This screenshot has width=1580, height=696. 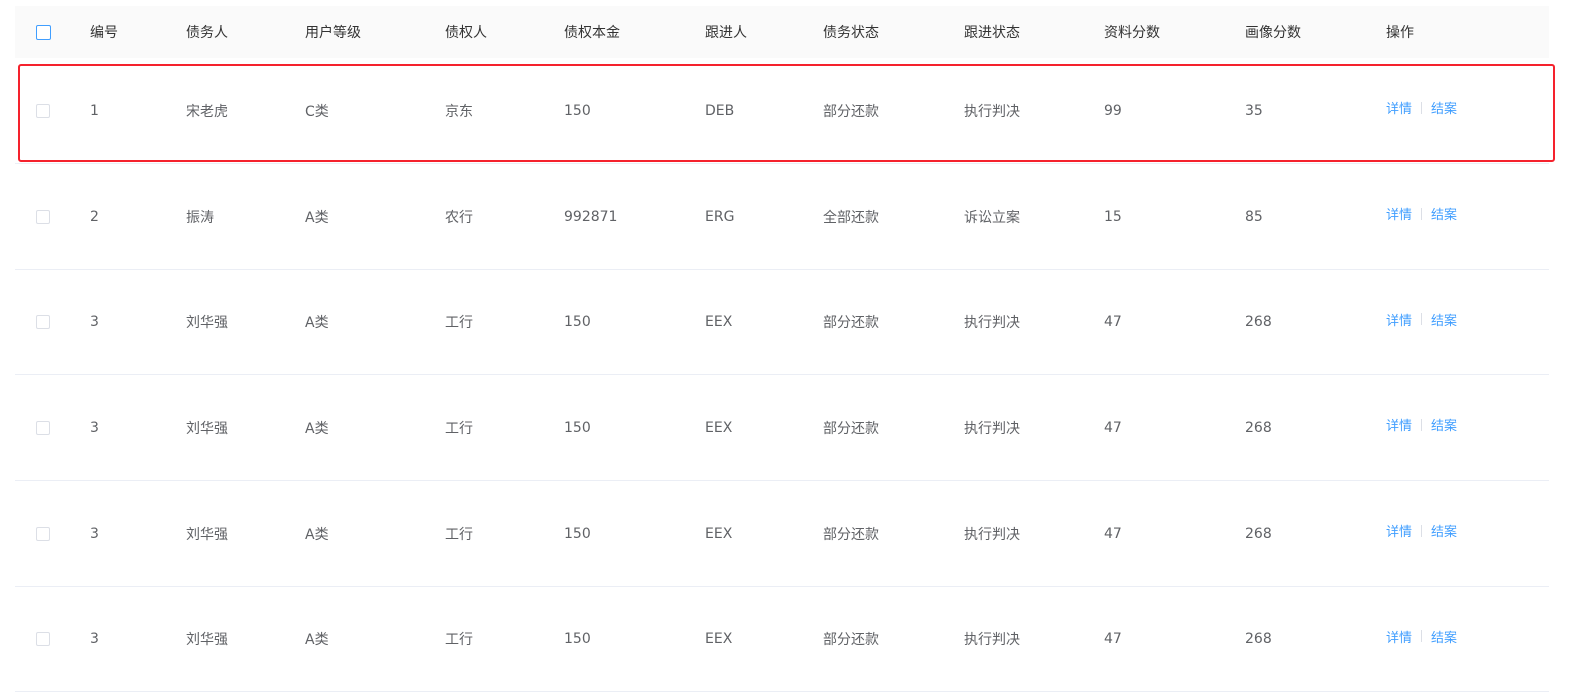 What do you see at coordinates (104, 33) in the screenshot?
I see `header-id: 编号` at bounding box center [104, 33].